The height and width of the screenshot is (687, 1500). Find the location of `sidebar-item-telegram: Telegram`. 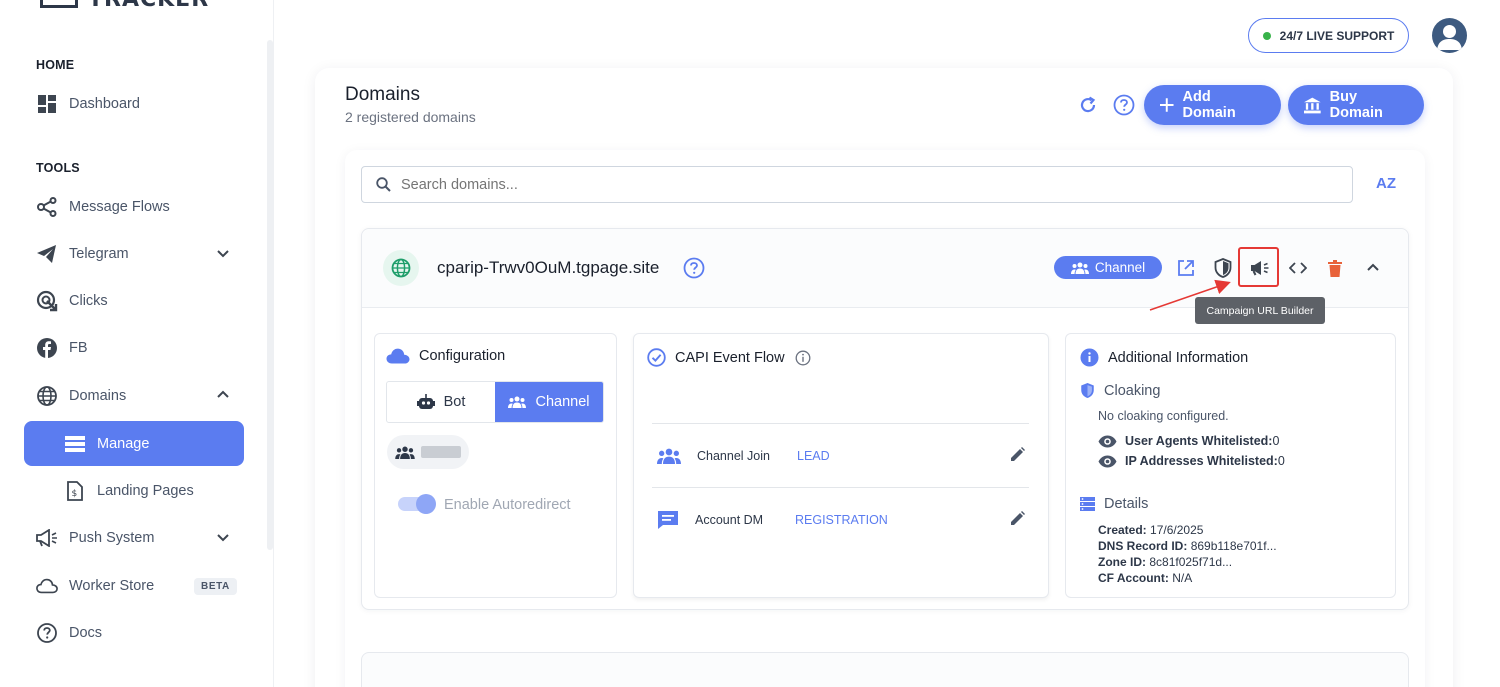

sidebar-item-telegram: Telegram is located at coordinates (134, 254).